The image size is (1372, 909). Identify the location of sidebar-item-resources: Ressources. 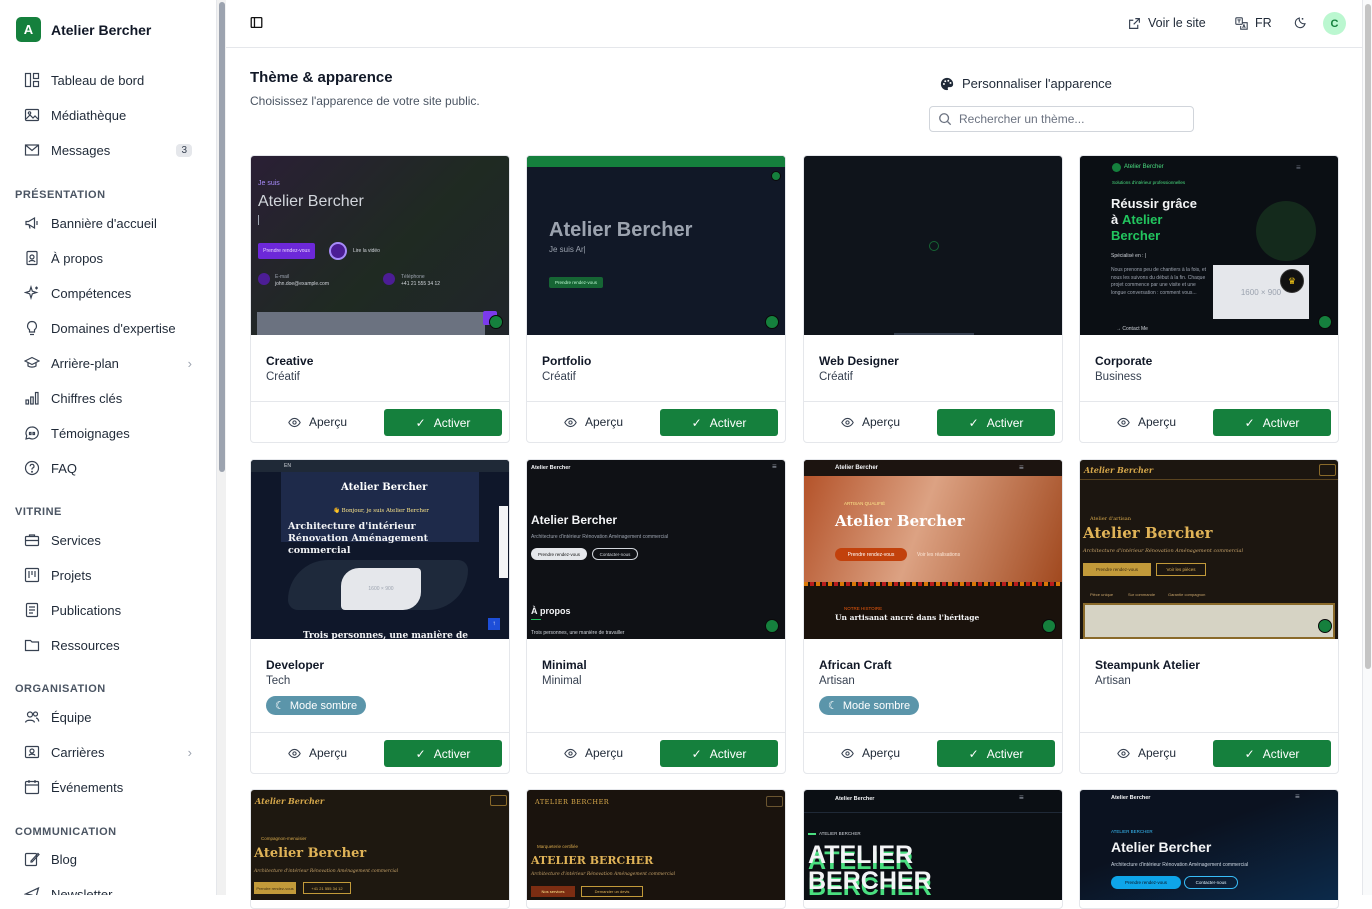
(108, 645).